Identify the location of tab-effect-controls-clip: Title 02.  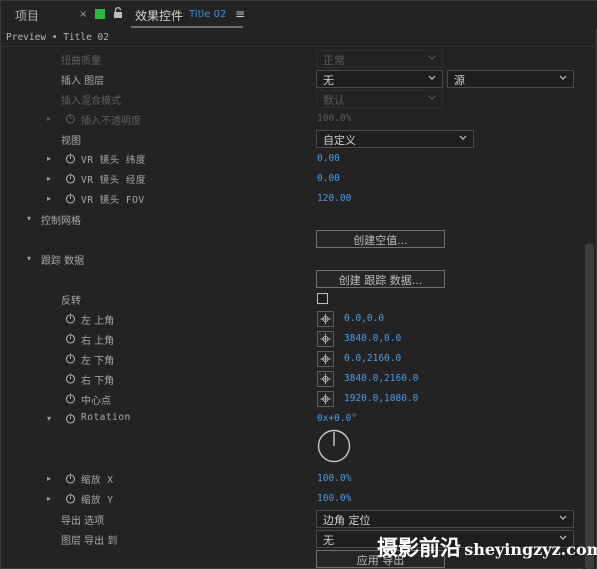
(208, 14).